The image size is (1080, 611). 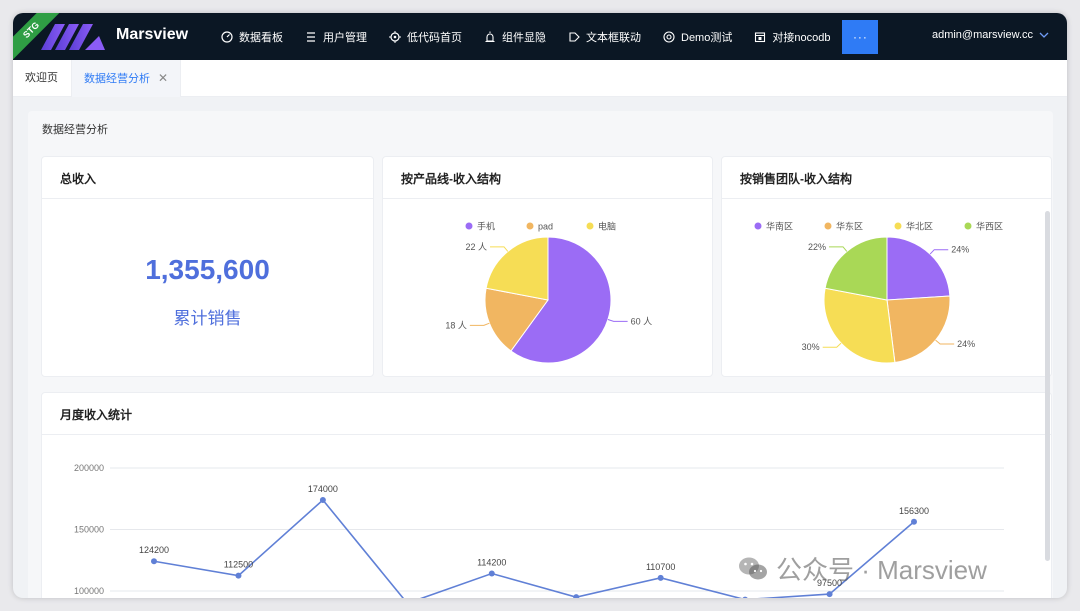 I want to click on nav-item-user-management: 用户管理, so click(x=336, y=37).